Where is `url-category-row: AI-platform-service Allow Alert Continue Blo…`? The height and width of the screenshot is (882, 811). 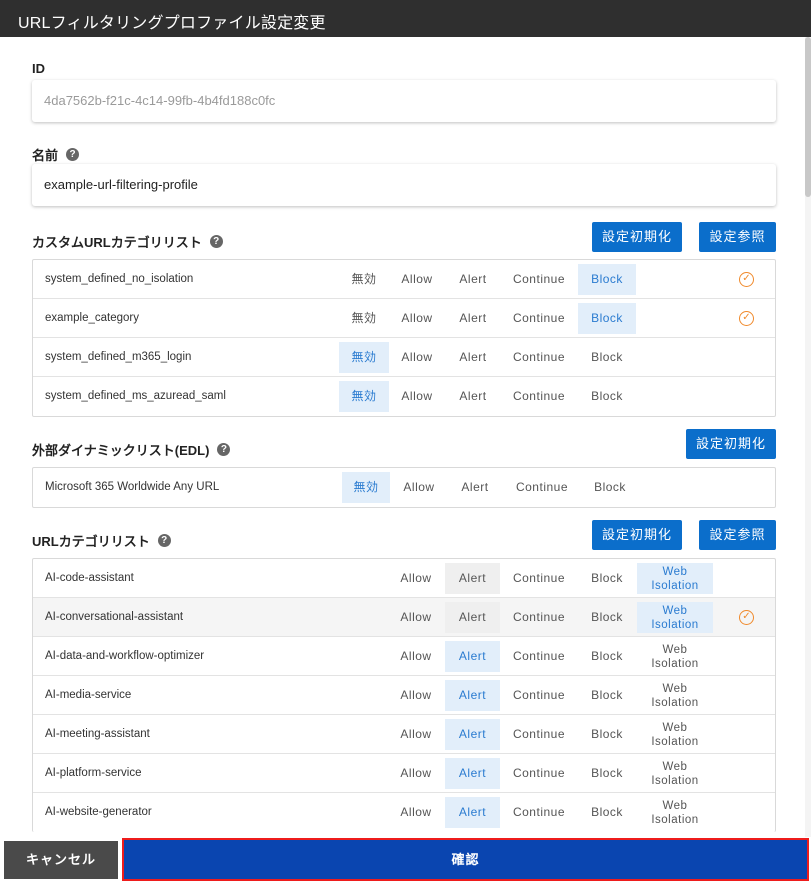 url-category-row: AI-platform-service Allow Alert Continue Blo… is located at coordinates (404, 773).